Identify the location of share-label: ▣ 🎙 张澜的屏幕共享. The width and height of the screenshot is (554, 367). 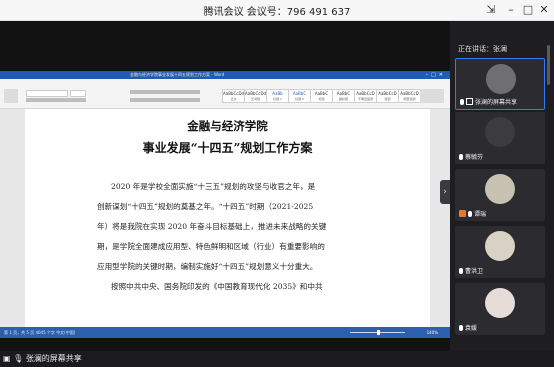
(42, 358).